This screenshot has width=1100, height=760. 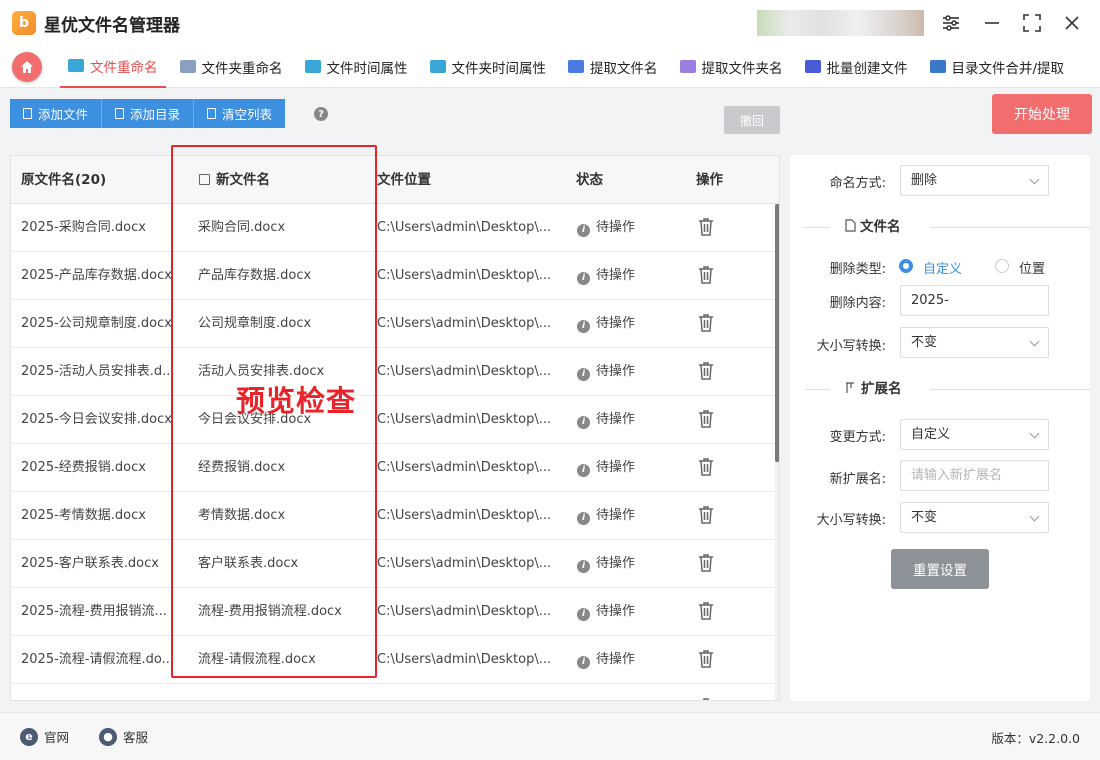 What do you see at coordinates (812, 66) in the screenshot?
I see `batch-create-icon` at bounding box center [812, 66].